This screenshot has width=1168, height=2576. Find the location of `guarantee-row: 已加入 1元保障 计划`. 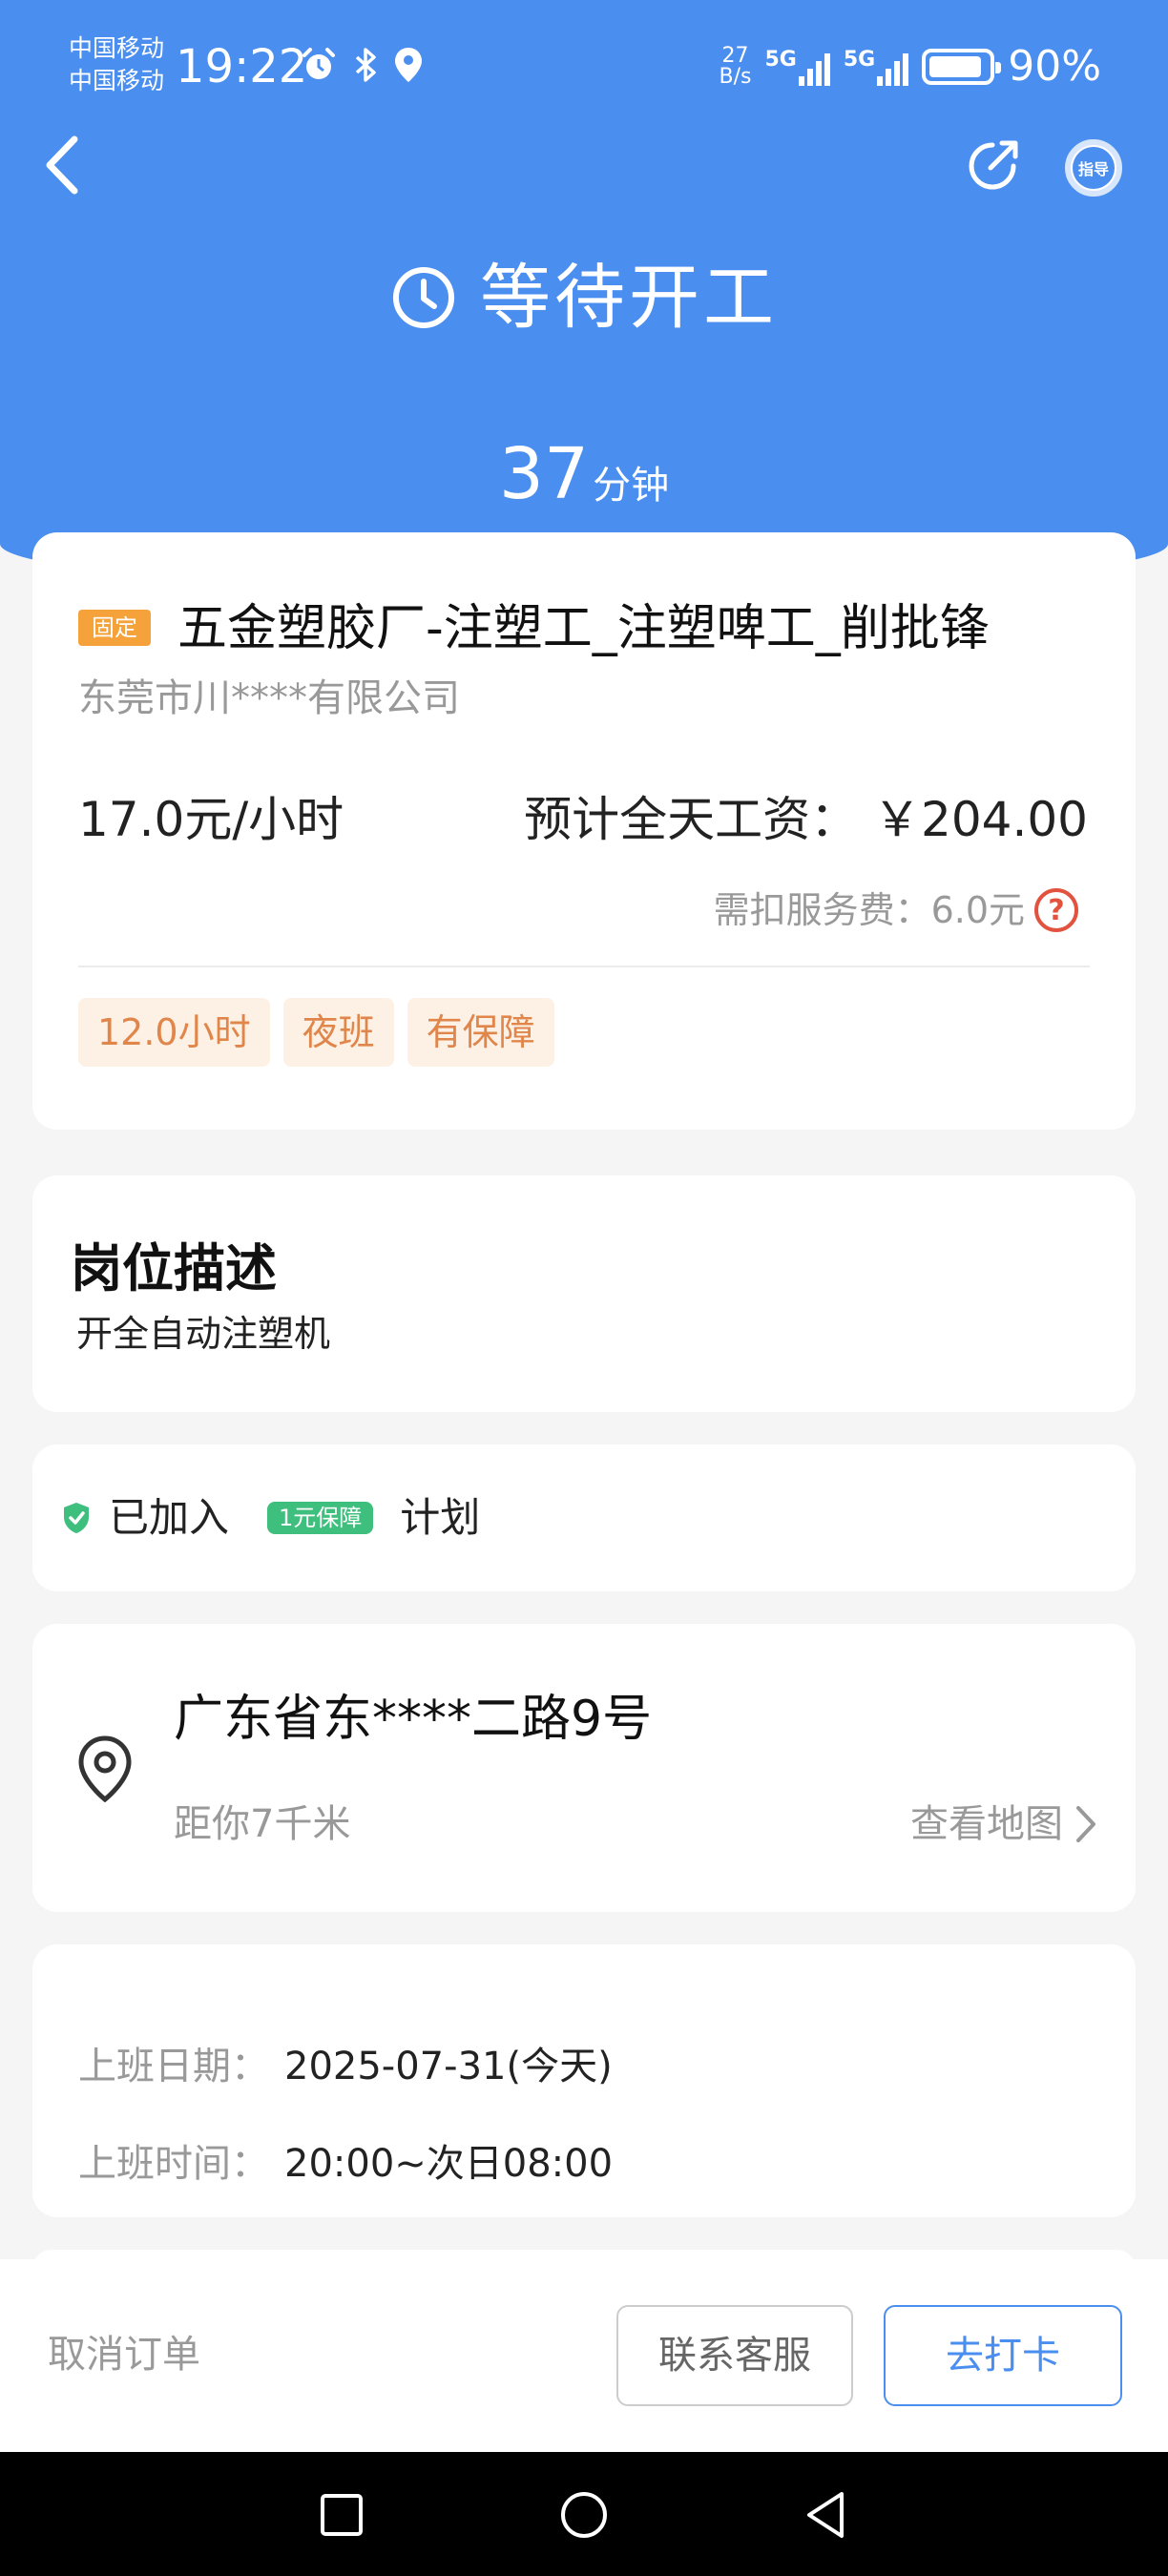

guarantee-row: 已加入 1元保障 计划 is located at coordinates (270, 1517).